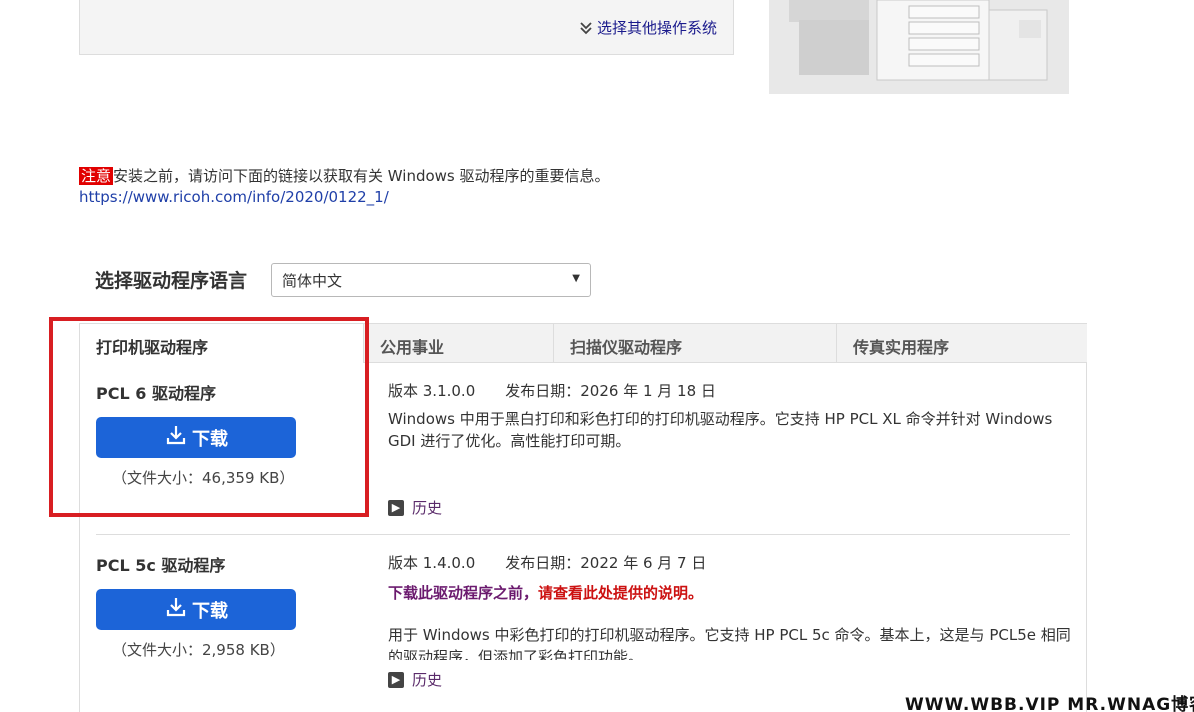 Image resolution: width=1194 pixels, height=712 pixels. I want to click on tab-fax-utilities: 传真实用程序, so click(961, 343).